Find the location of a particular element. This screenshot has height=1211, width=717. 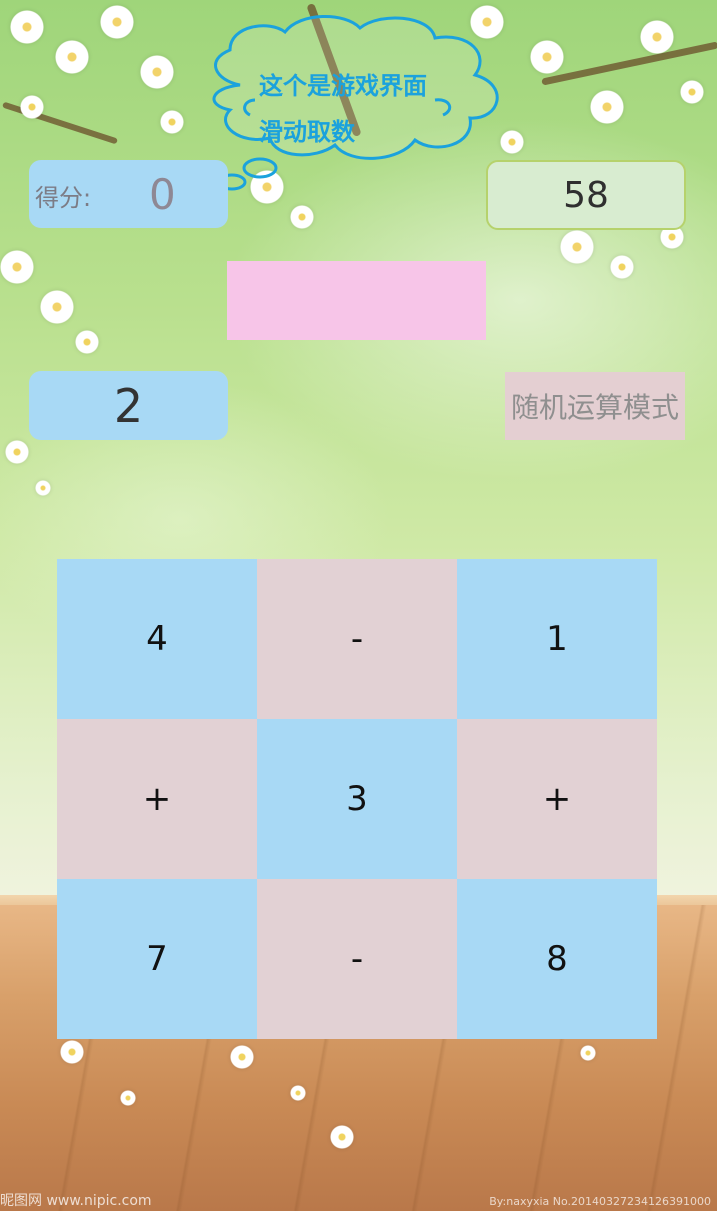

grid-cell: 7 is located at coordinates (157, 959).